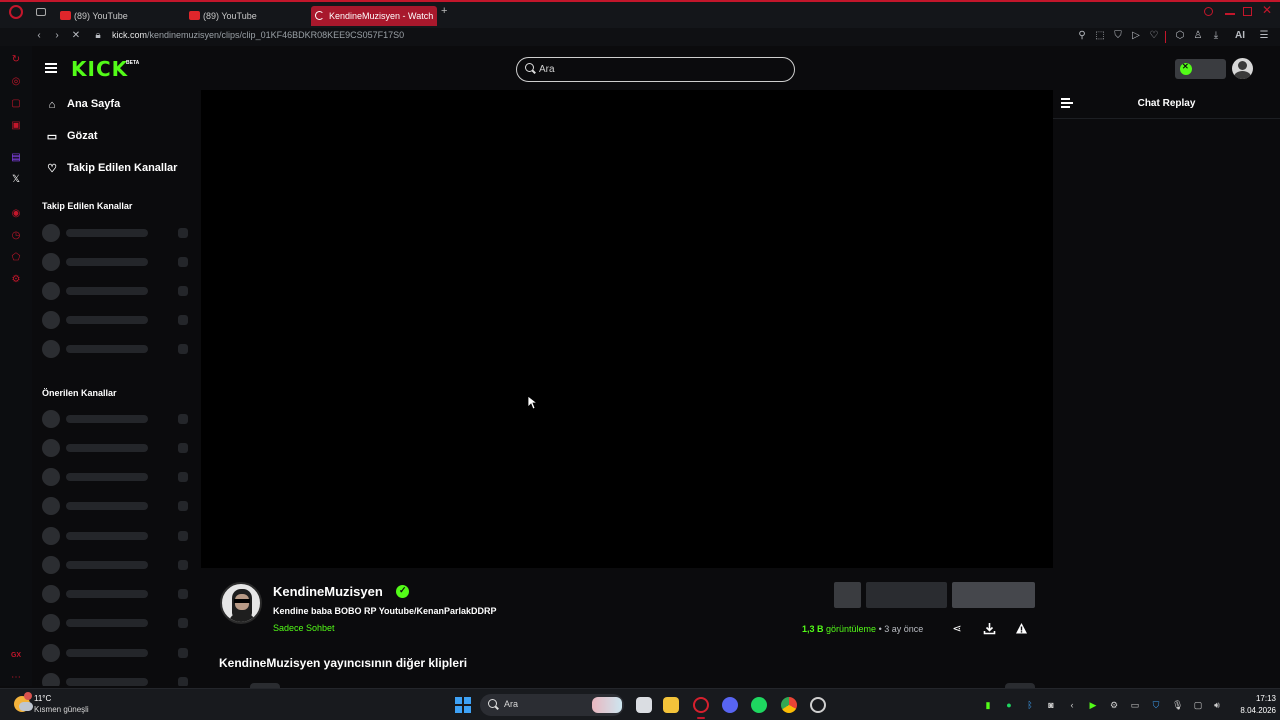  Describe the element at coordinates (16, 12) in the screenshot. I see `opera-logo-icon` at that location.